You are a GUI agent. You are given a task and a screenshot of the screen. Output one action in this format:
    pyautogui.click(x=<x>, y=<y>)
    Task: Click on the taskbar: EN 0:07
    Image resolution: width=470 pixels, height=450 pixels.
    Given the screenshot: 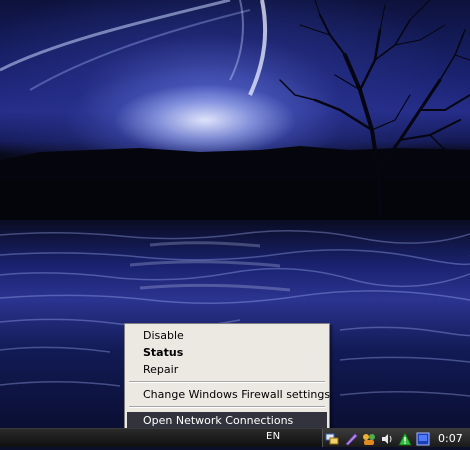 What is the action you would take?
    pyautogui.click(x=235, y=437)
    